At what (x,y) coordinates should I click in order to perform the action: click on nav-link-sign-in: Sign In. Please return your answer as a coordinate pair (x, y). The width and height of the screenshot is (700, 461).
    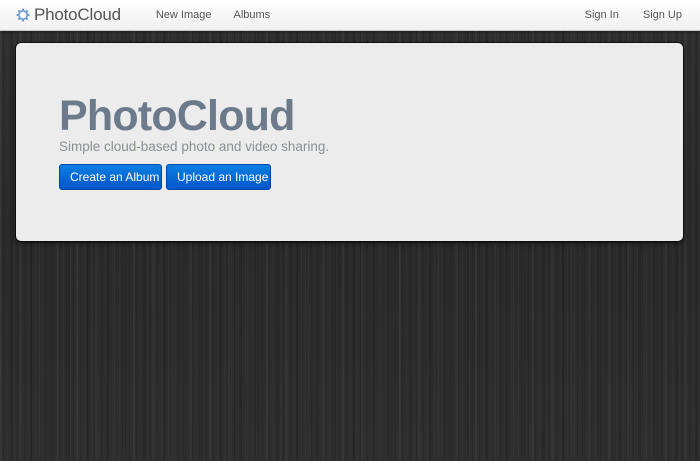
    Looking at the image, I should click on (602, 15).